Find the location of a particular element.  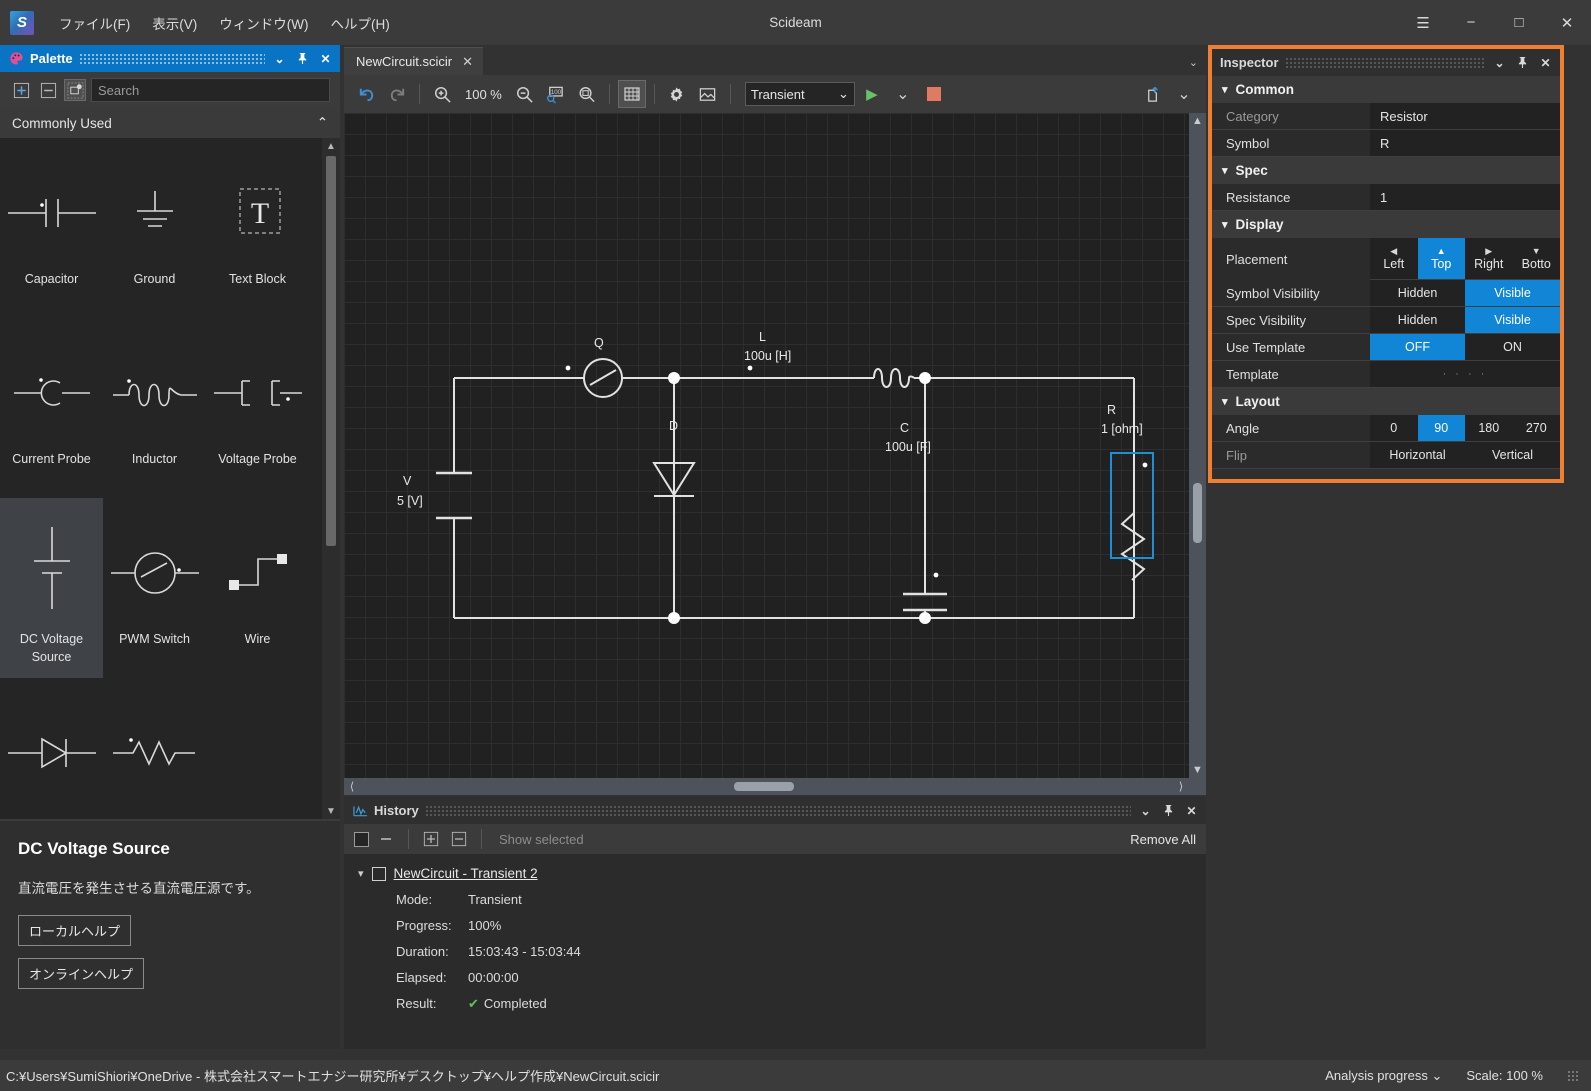

expand-all-icon is located at coordinates (21, 90).